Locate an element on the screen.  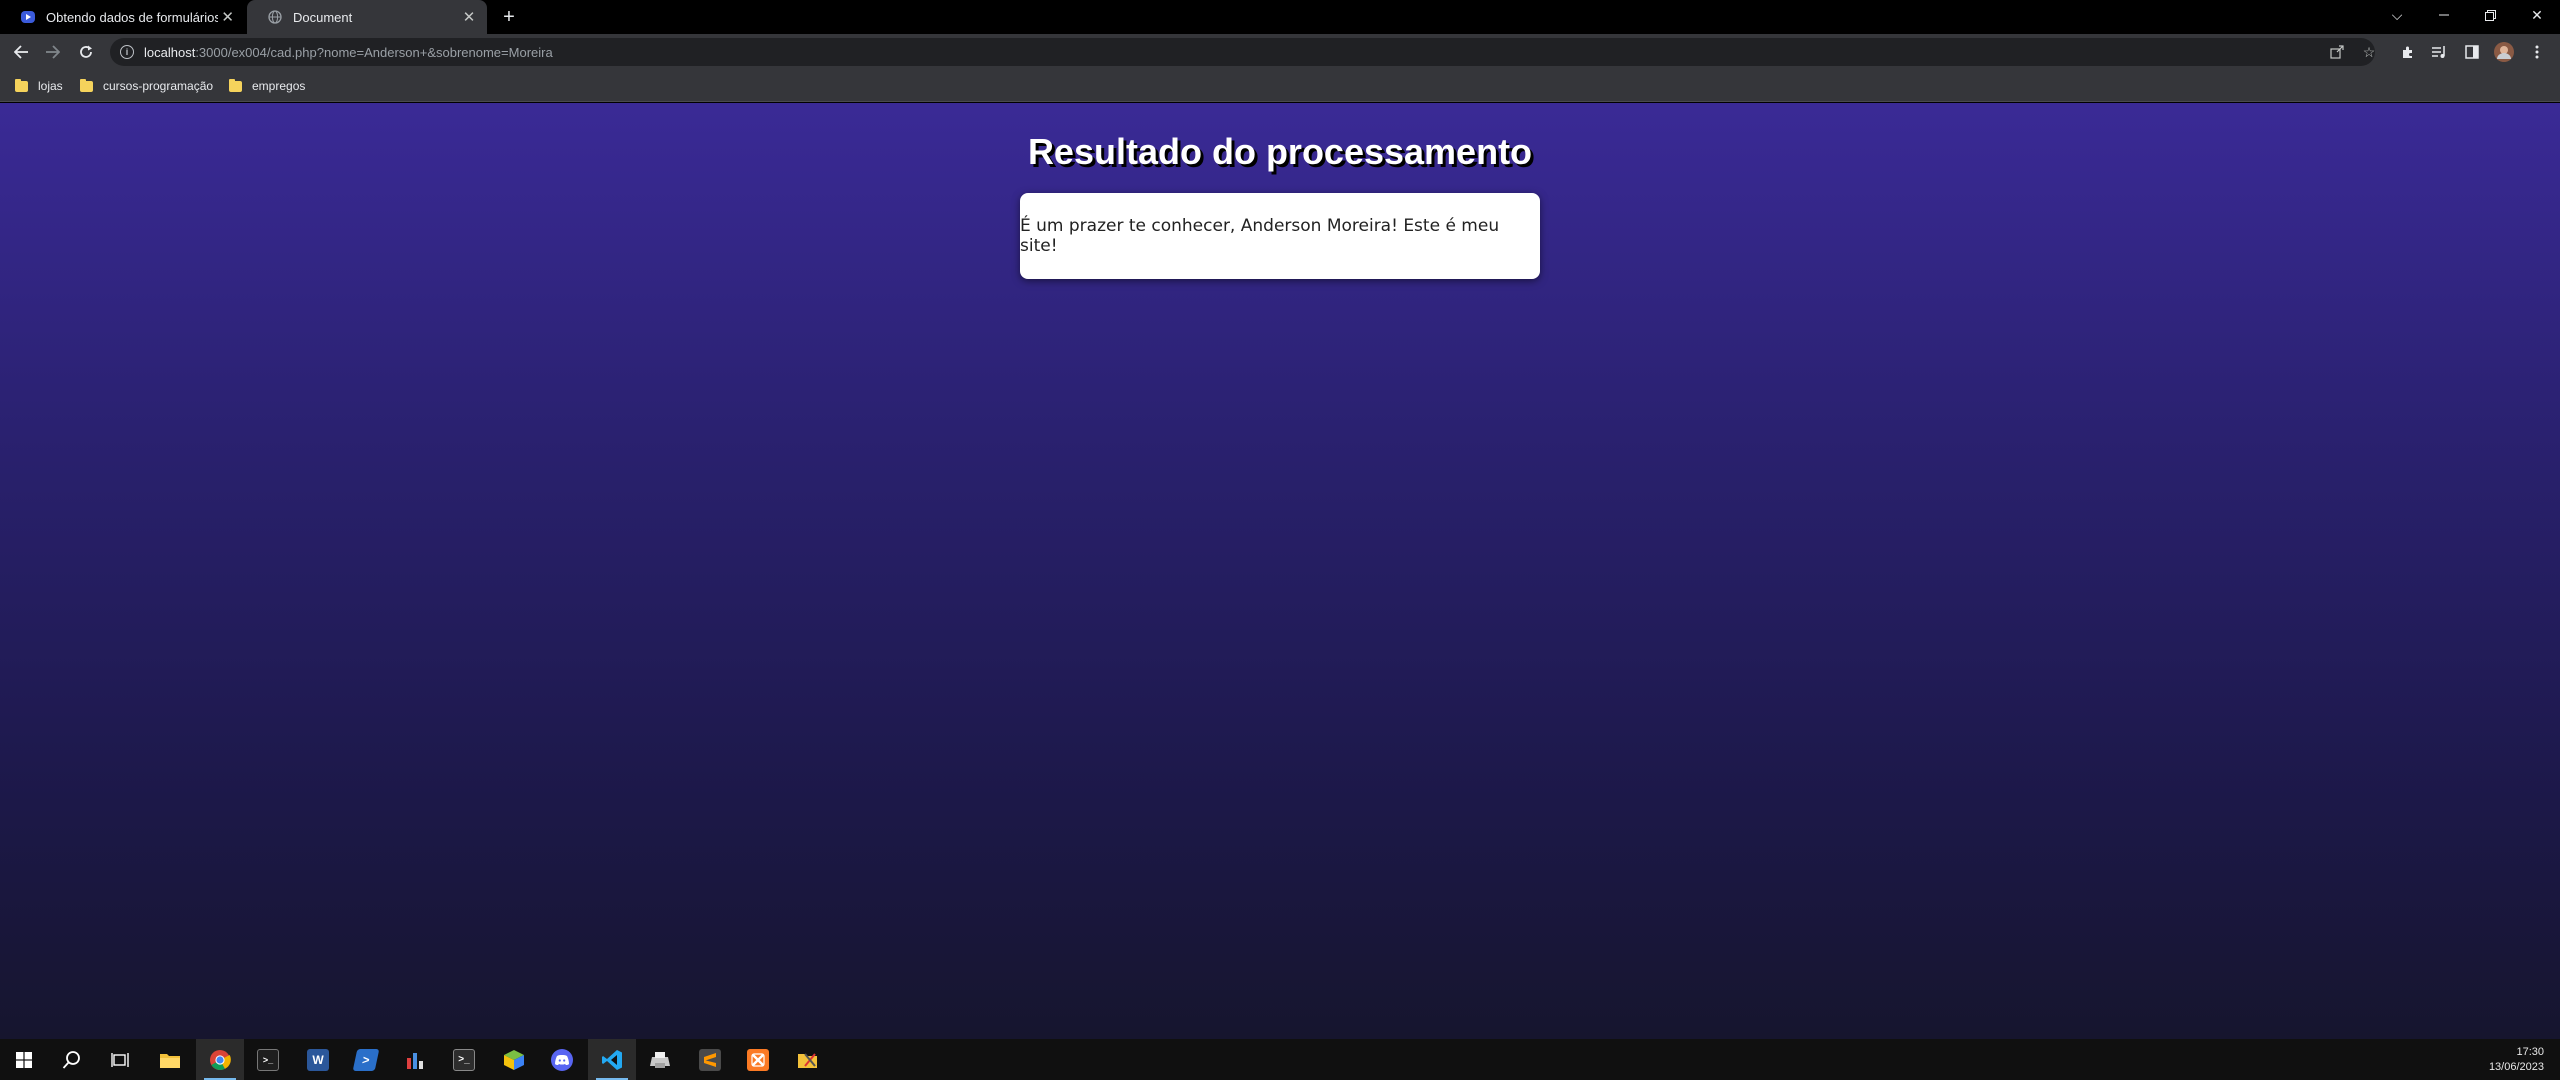
forward-button is located at coordinates (53, 52).